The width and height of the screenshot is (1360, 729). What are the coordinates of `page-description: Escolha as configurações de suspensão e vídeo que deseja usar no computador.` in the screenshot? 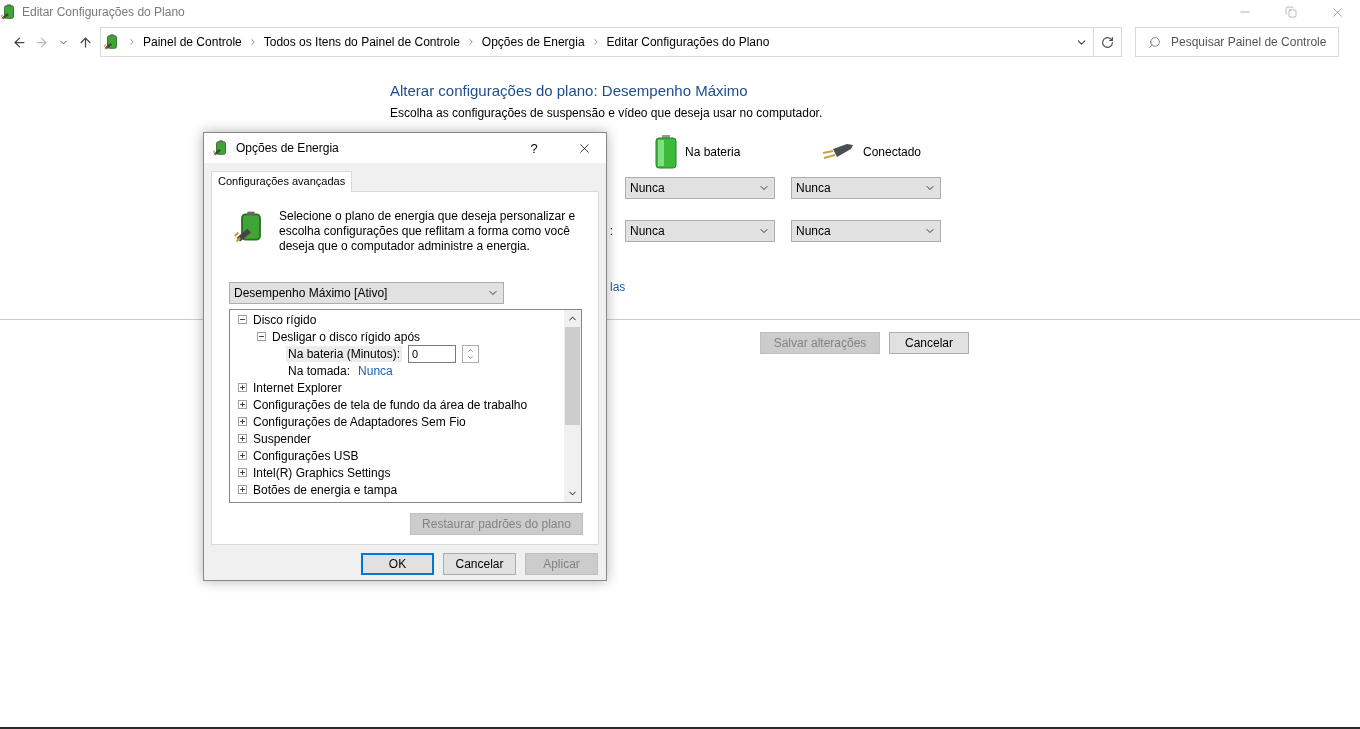 It's located at (607, 113).